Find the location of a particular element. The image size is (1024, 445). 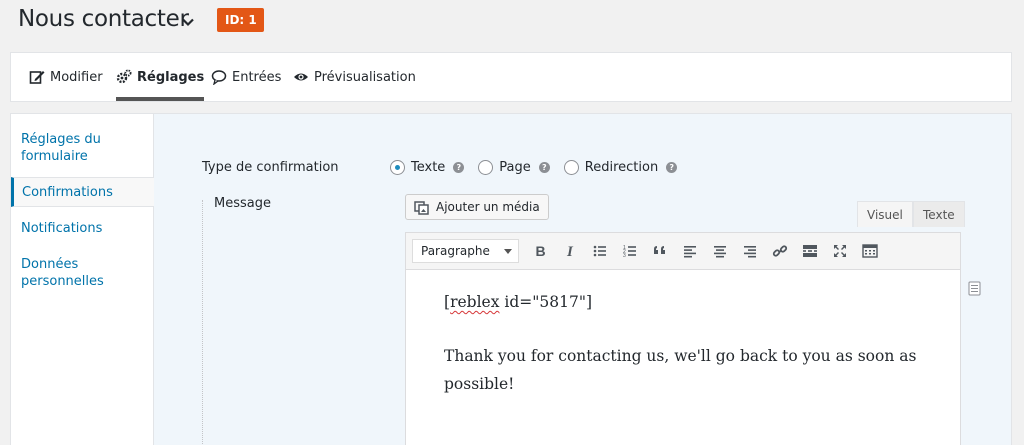

radio-label: Page is located at coordinates (515, 167).